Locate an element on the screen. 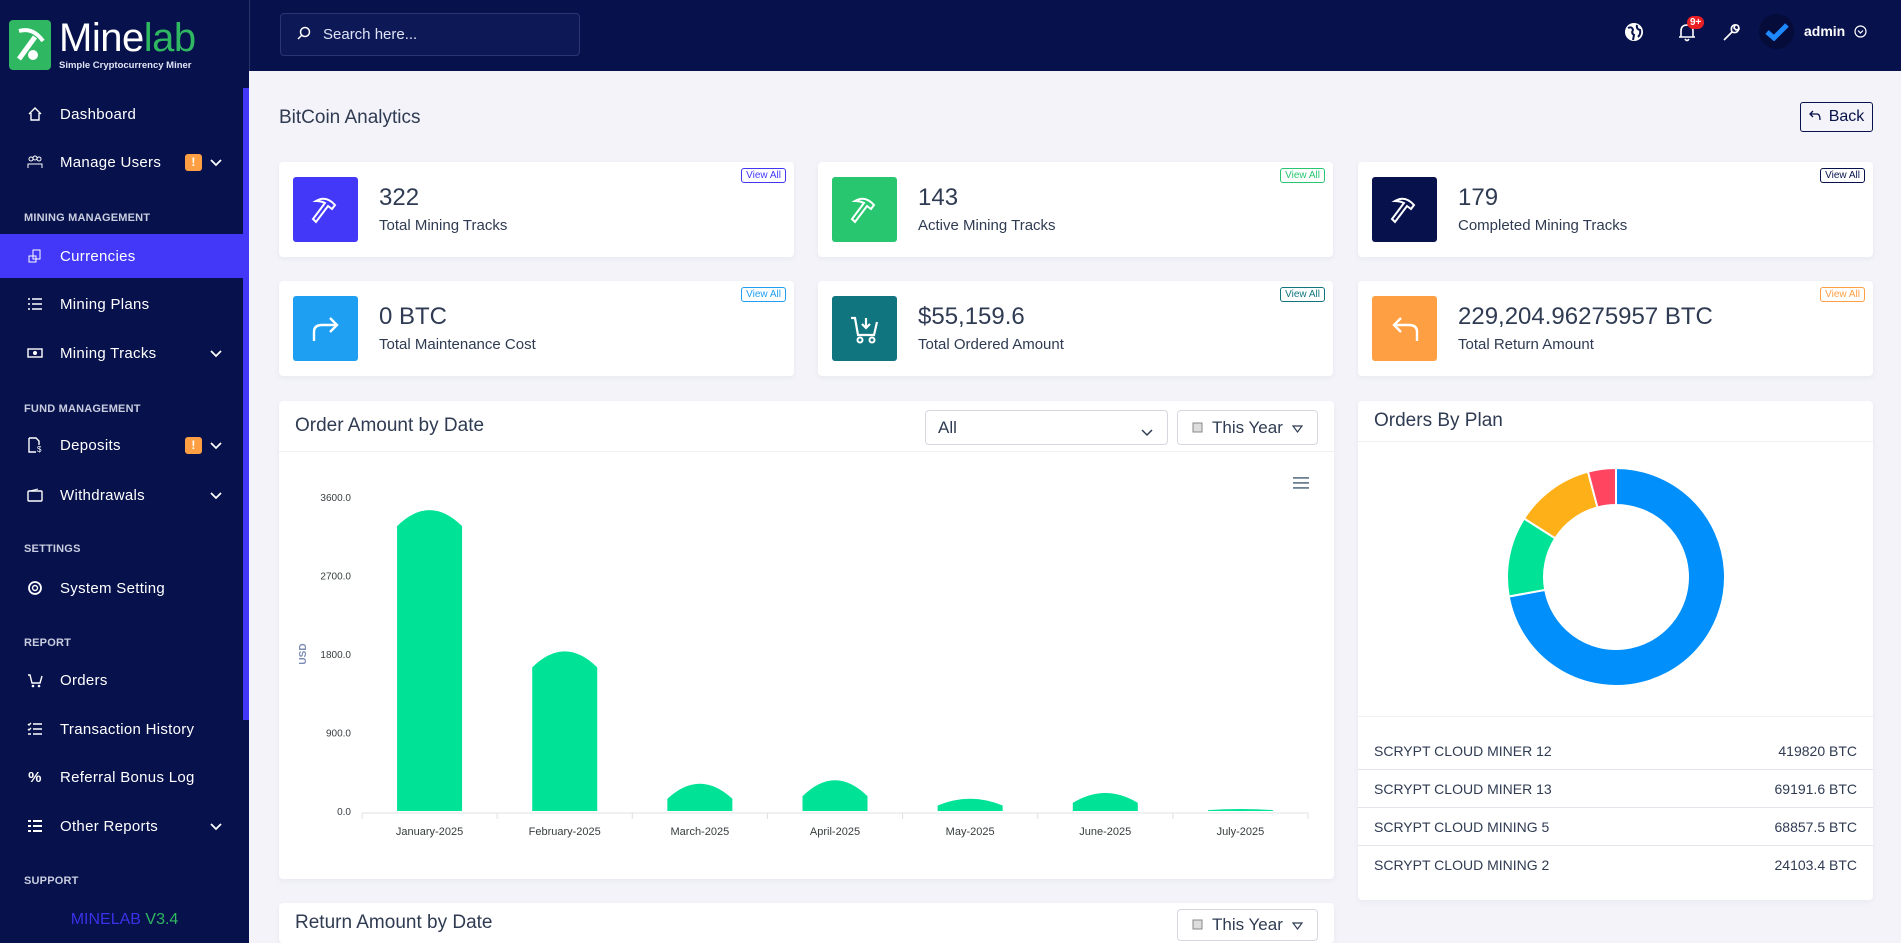 The height and width of the screenshot is (943, 1901). sidebar-item-referral-bonus-log: % Referral Bonus Log is located at coordinates (121, 777).